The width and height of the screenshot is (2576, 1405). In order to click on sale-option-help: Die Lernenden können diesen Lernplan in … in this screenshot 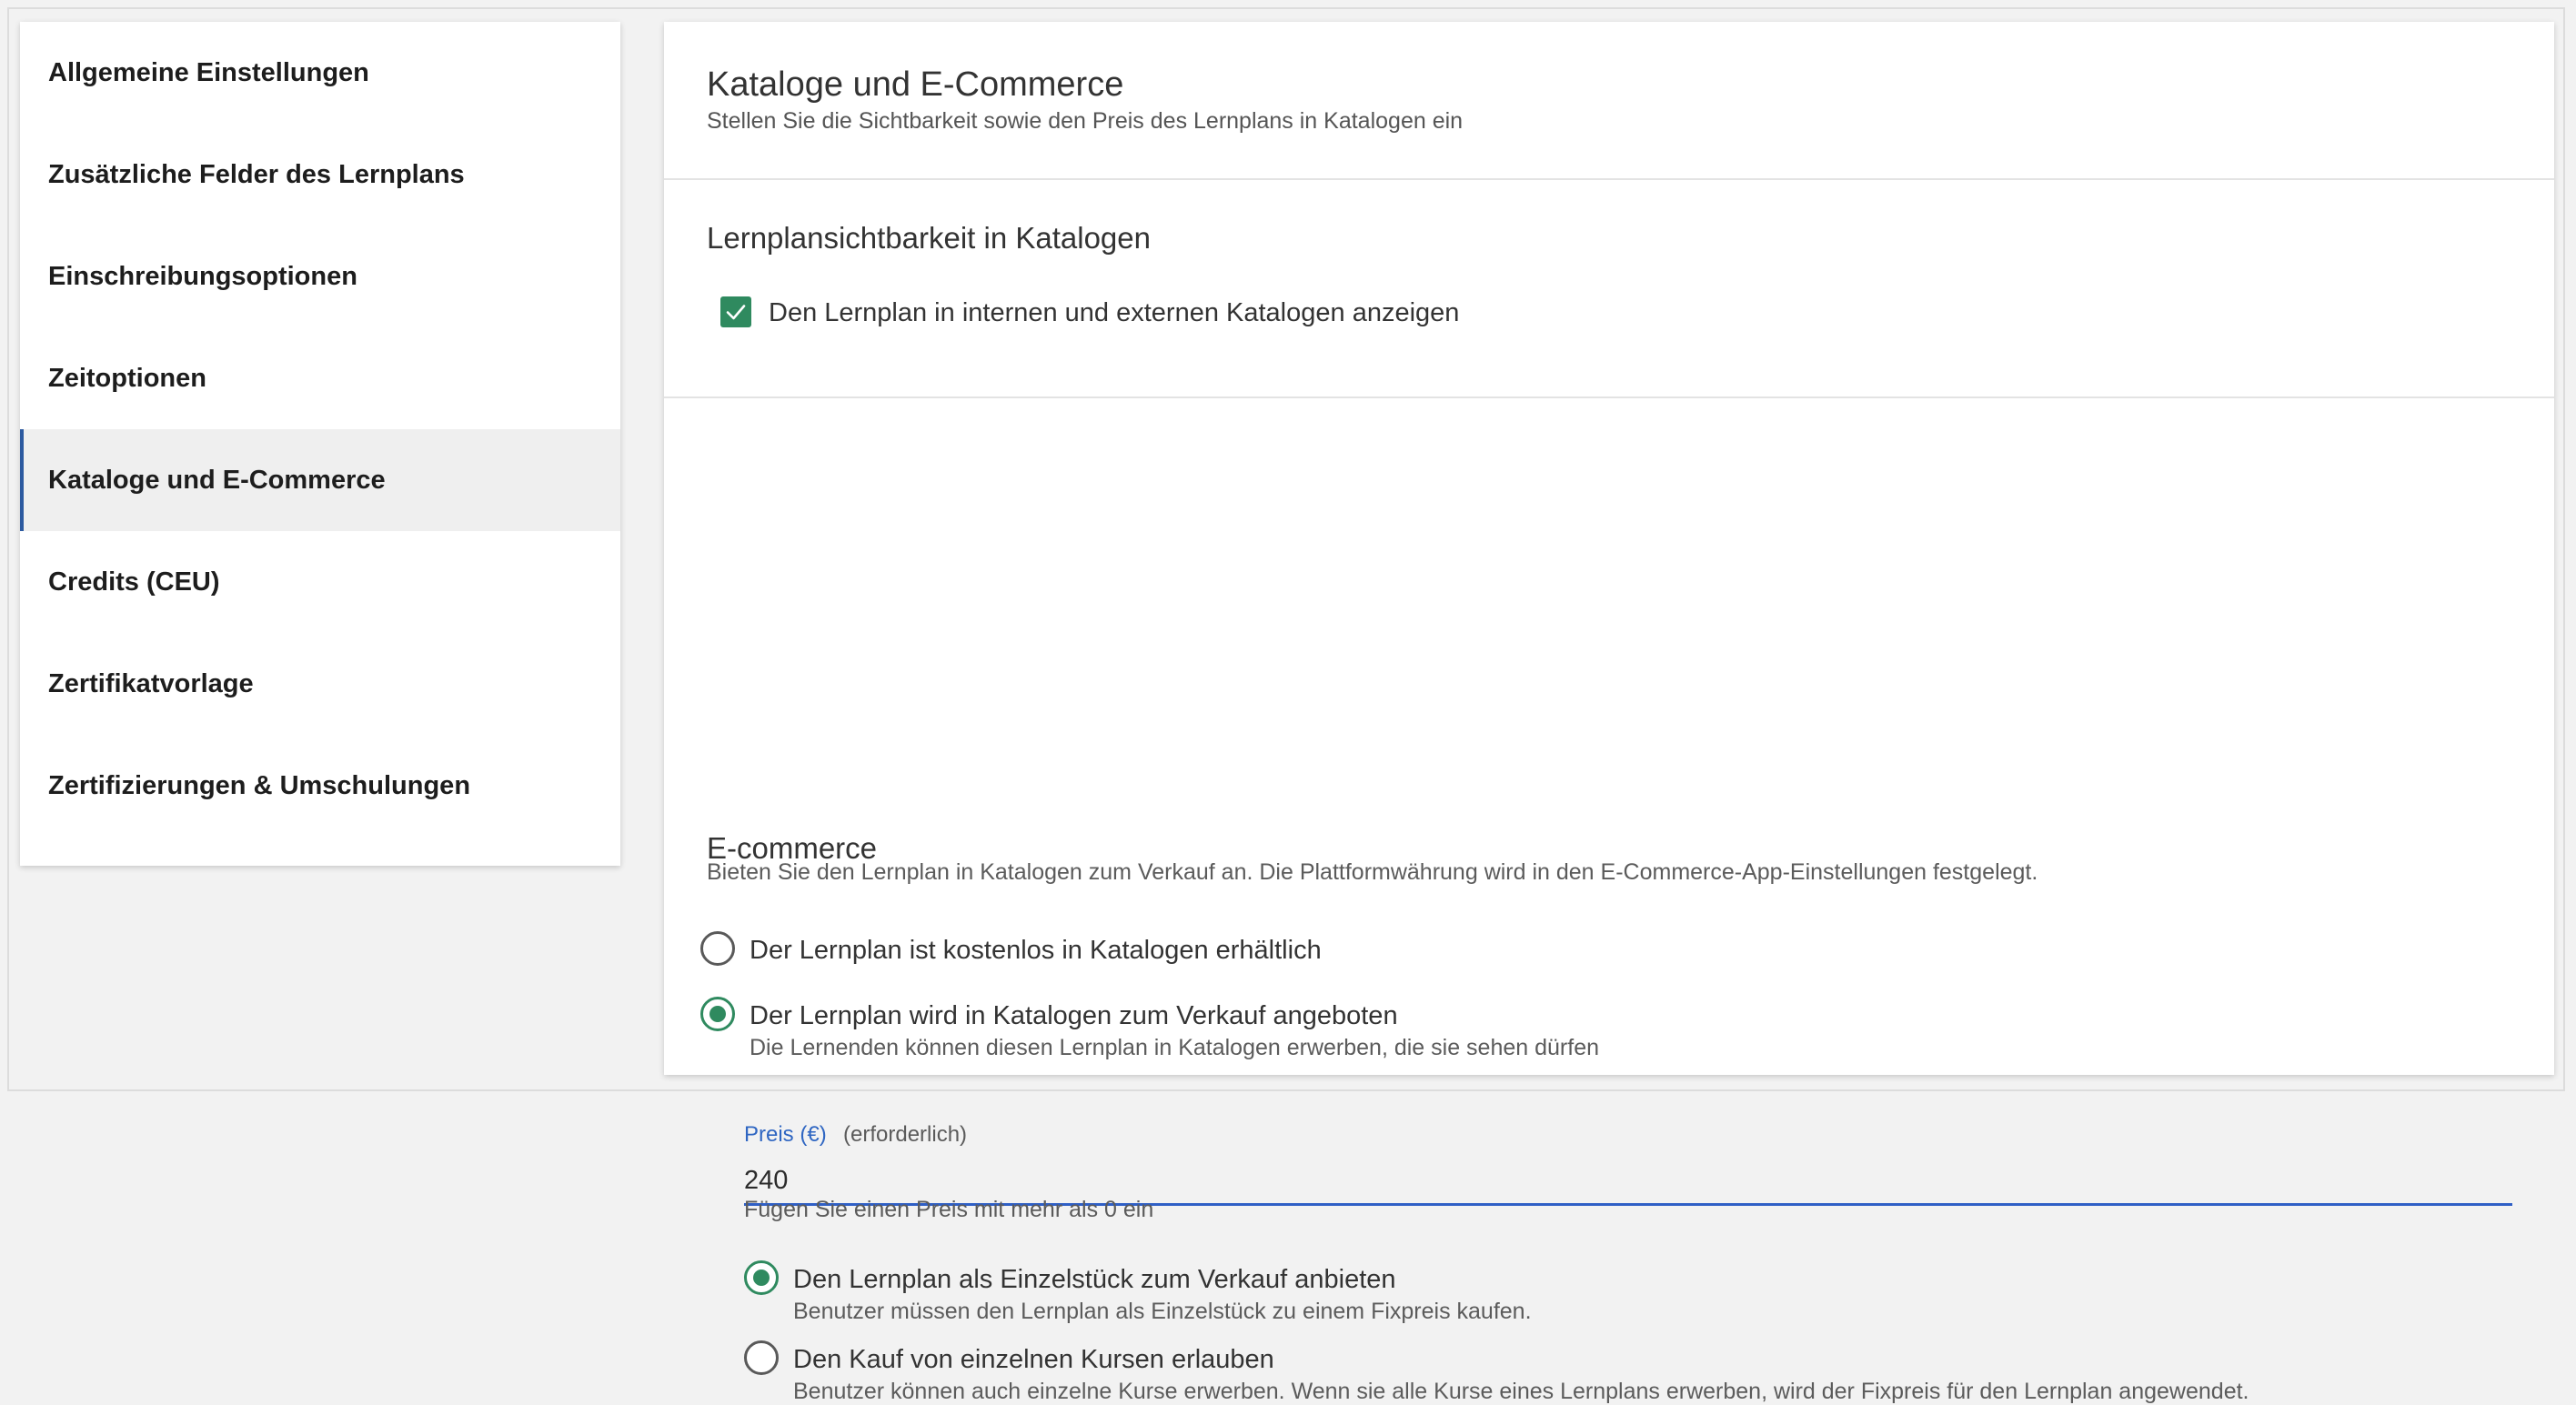, I will do `click(1175, 1047)`.